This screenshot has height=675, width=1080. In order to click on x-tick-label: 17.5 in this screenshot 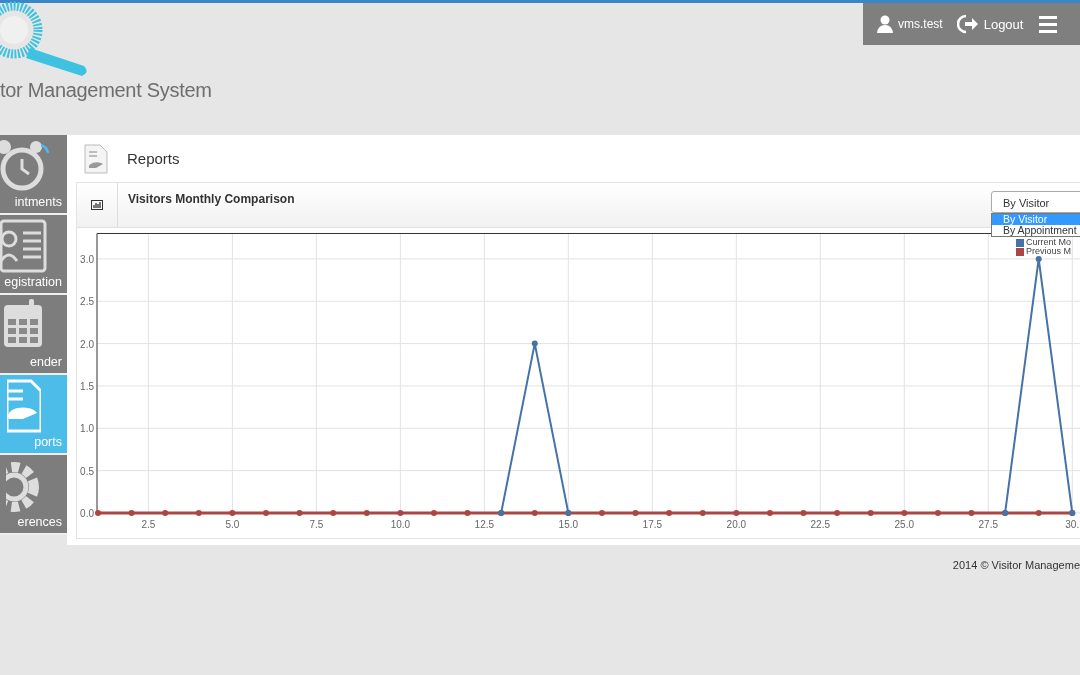, I will do `click(652, 524)`.